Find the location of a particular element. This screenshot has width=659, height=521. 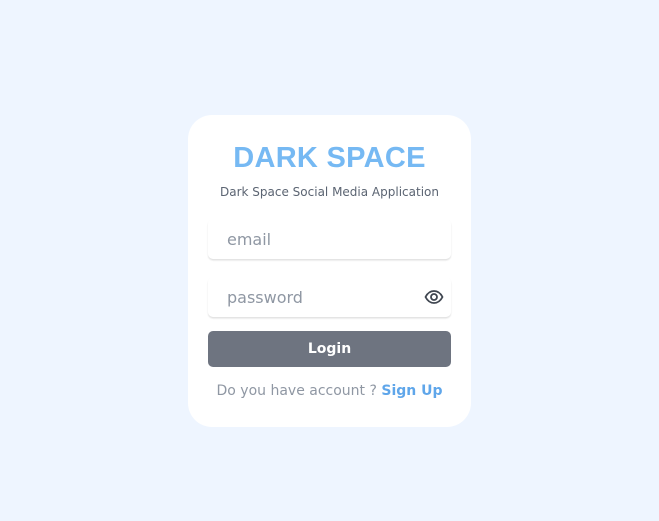

password-field-container is located at coordinates (329, 297).